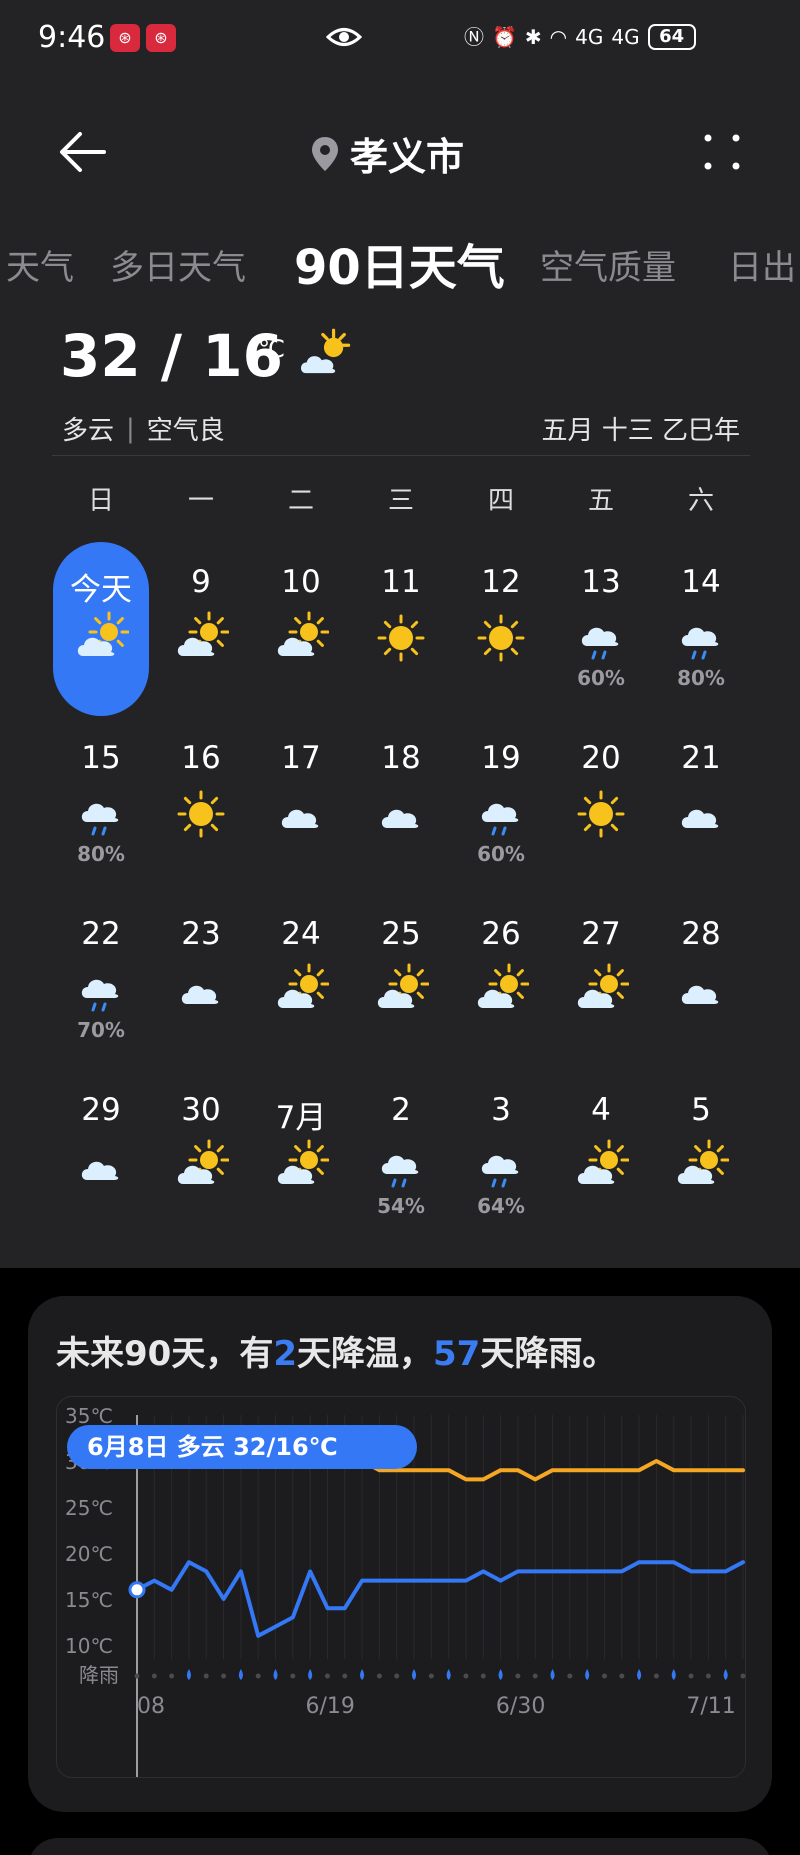 This screenshot has width=800, height=1855. What do you see at coordinates (722, 152) in the screenshot?
I see `more-grid-icon` at bounding box center [722, 152].